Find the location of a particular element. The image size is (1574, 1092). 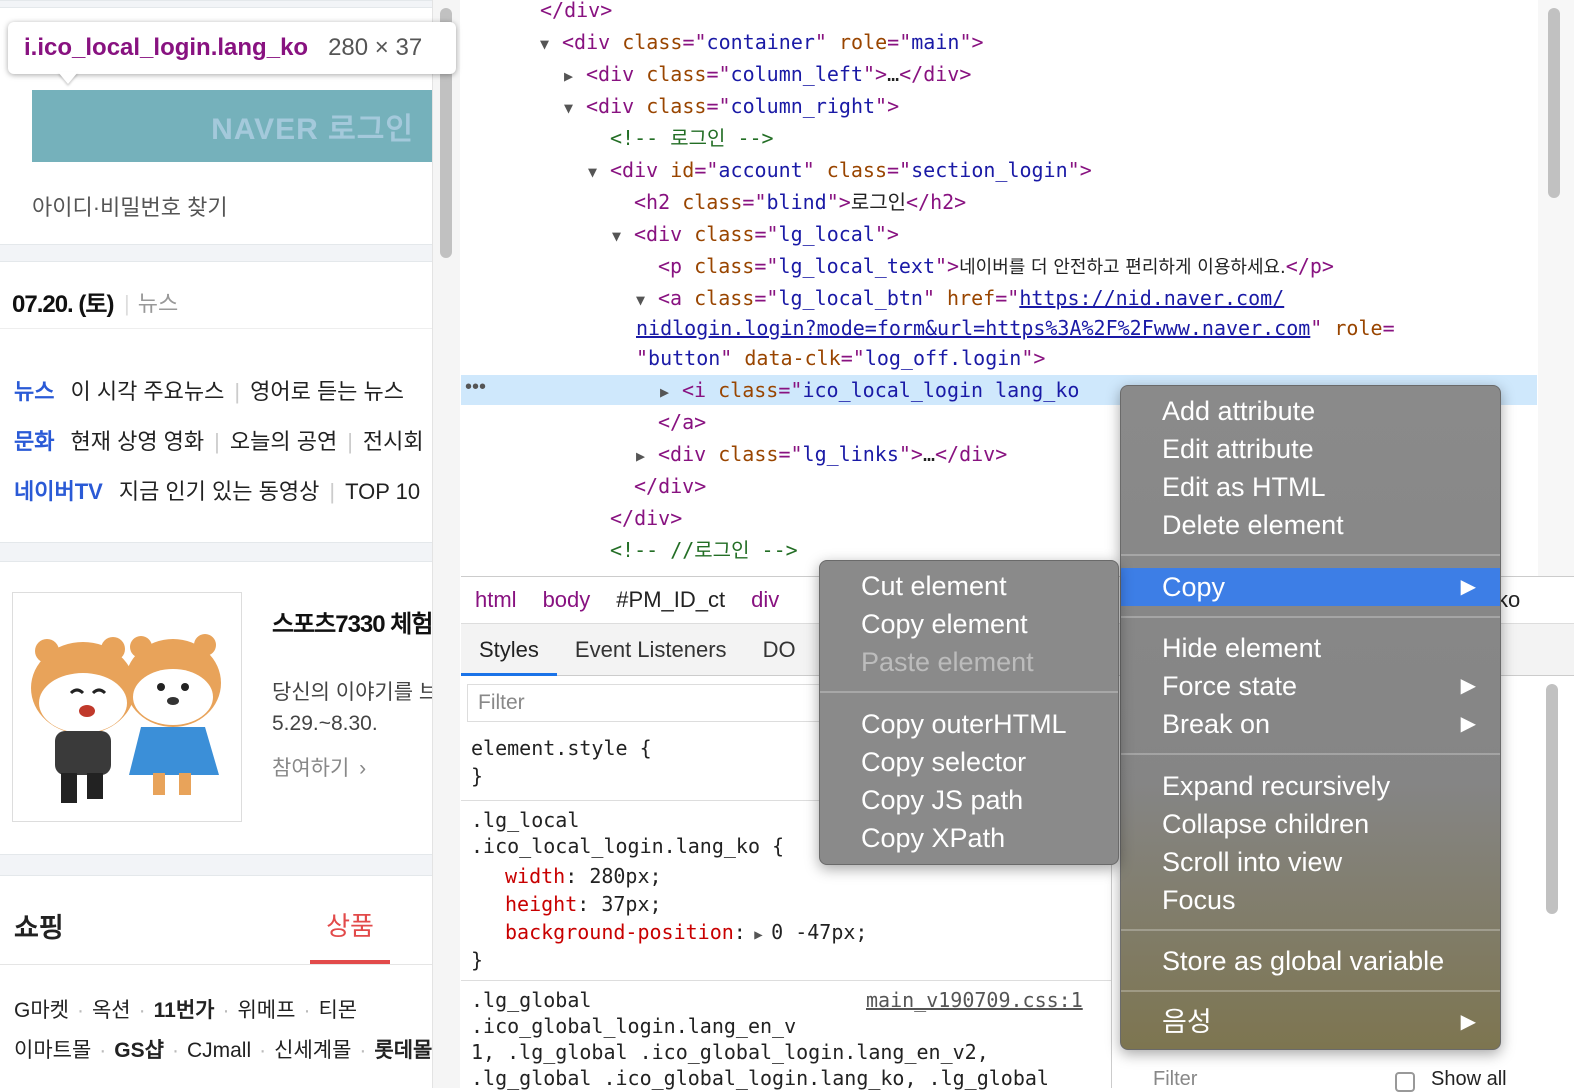

page-scrollbar is located at coordinates (446, 544).